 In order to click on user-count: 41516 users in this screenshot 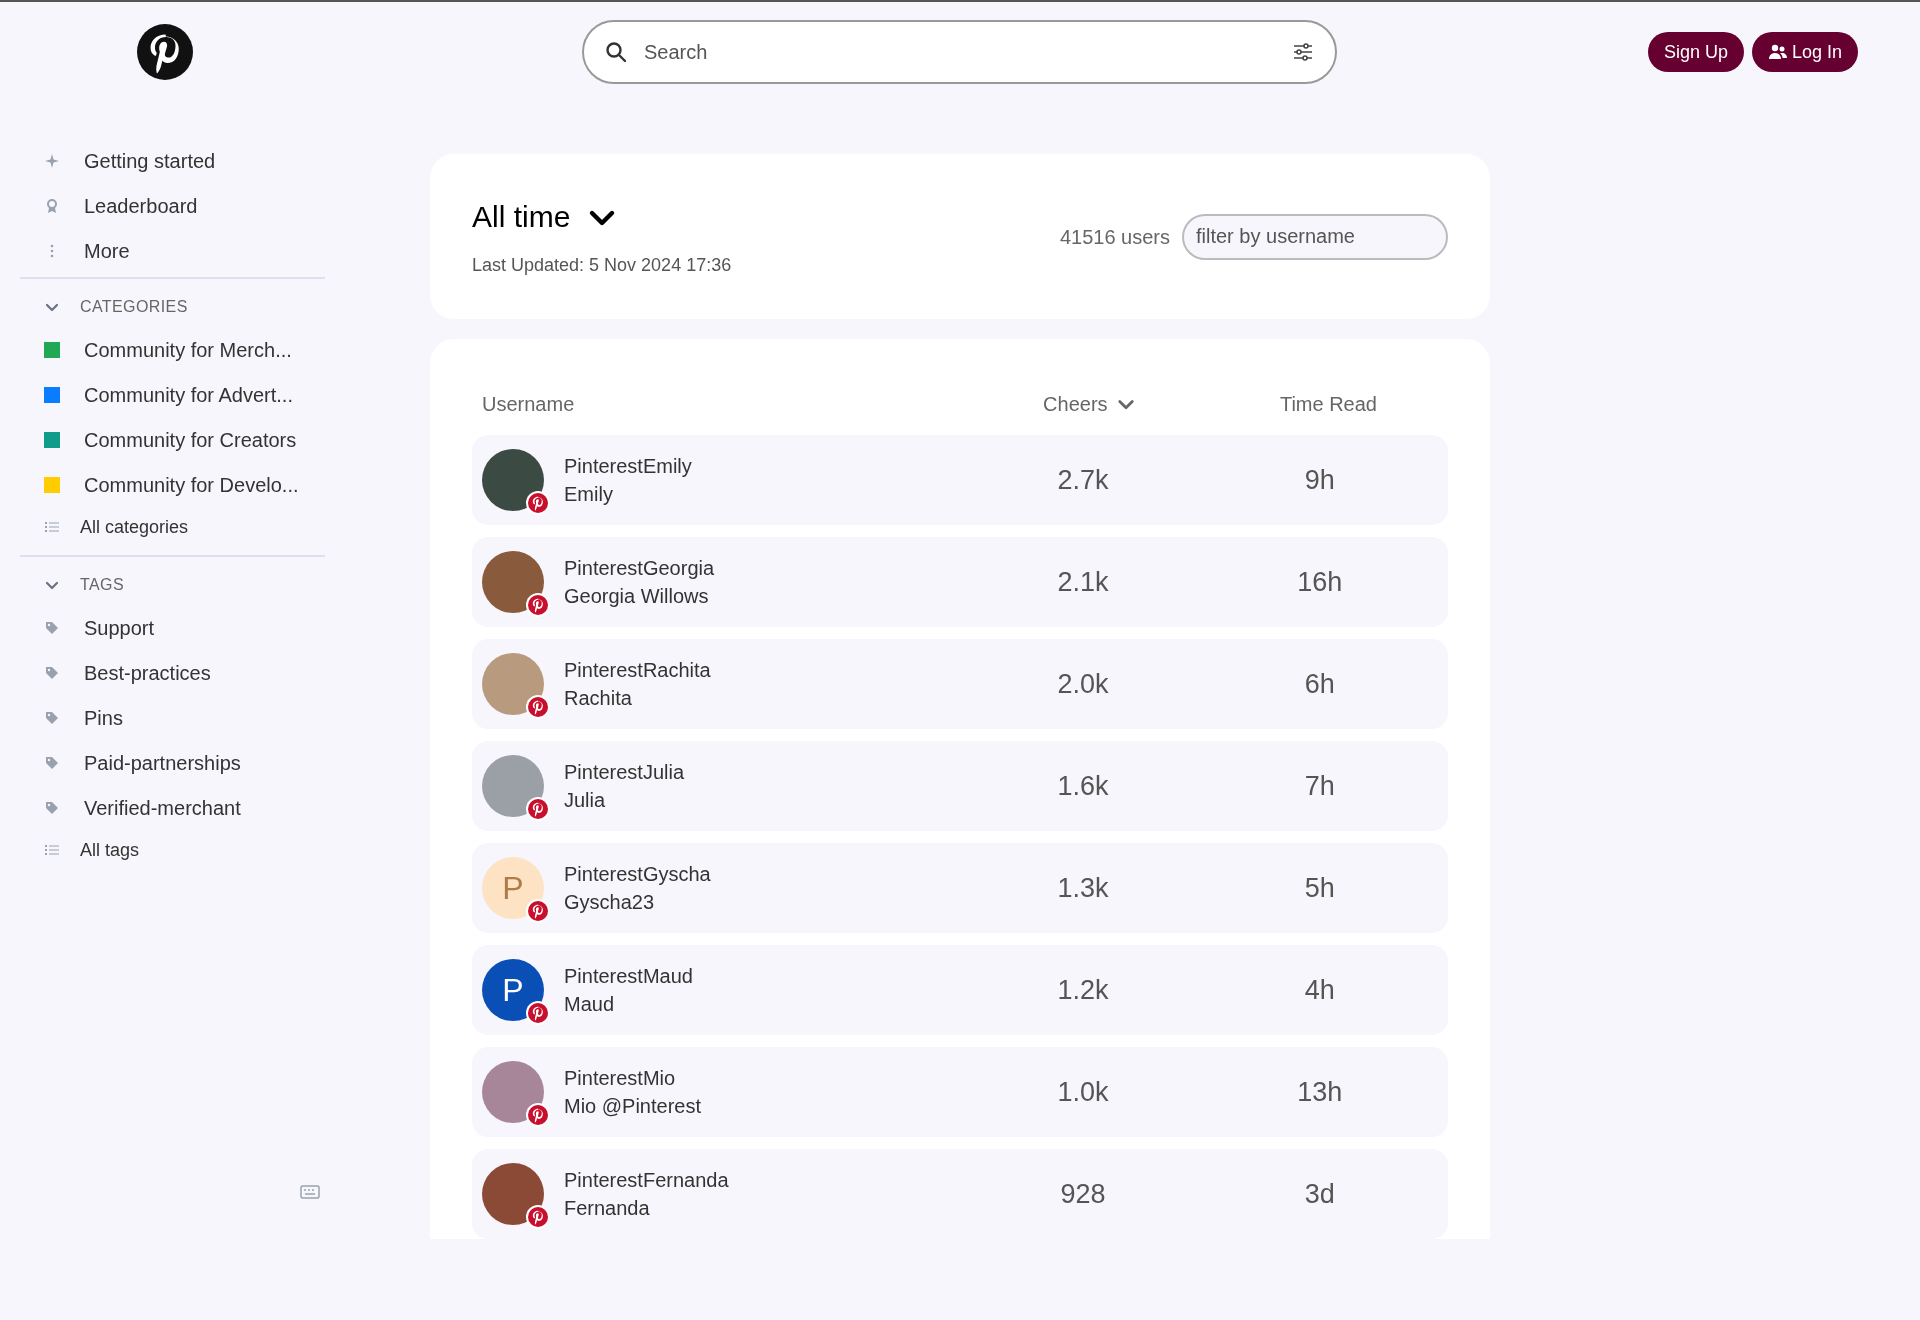, I will do `click(1114, 237)`.